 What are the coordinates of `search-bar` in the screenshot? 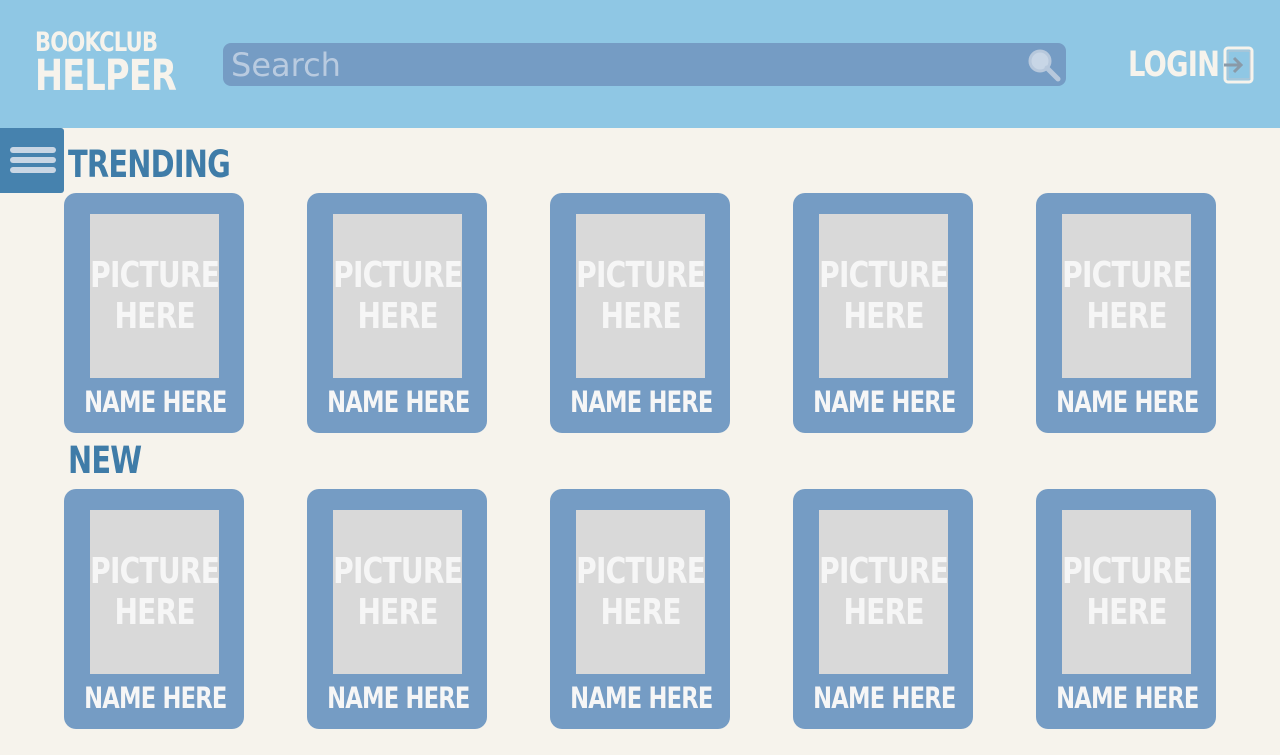 It's located at (644, 64).